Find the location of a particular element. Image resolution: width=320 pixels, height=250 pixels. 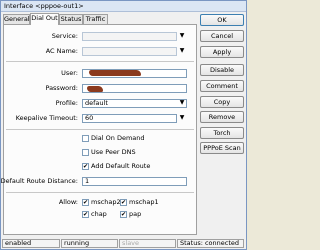

default-route-distance-field: 1 is located at coordinates (134, 181).